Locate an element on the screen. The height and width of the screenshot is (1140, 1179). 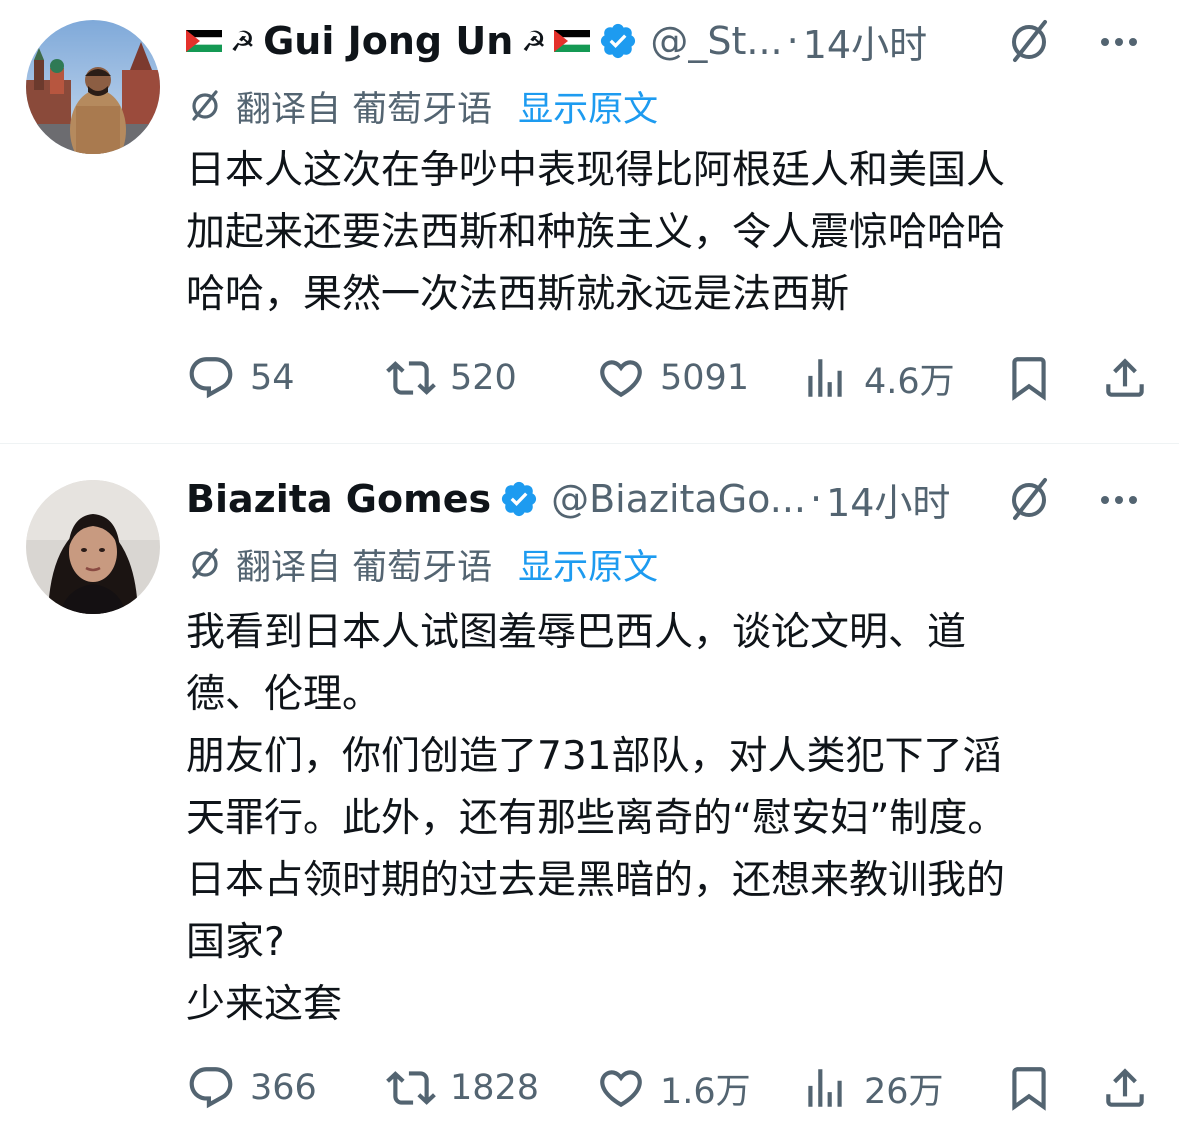
like-count: 1.6万 is located at coordinates (705, 1091).